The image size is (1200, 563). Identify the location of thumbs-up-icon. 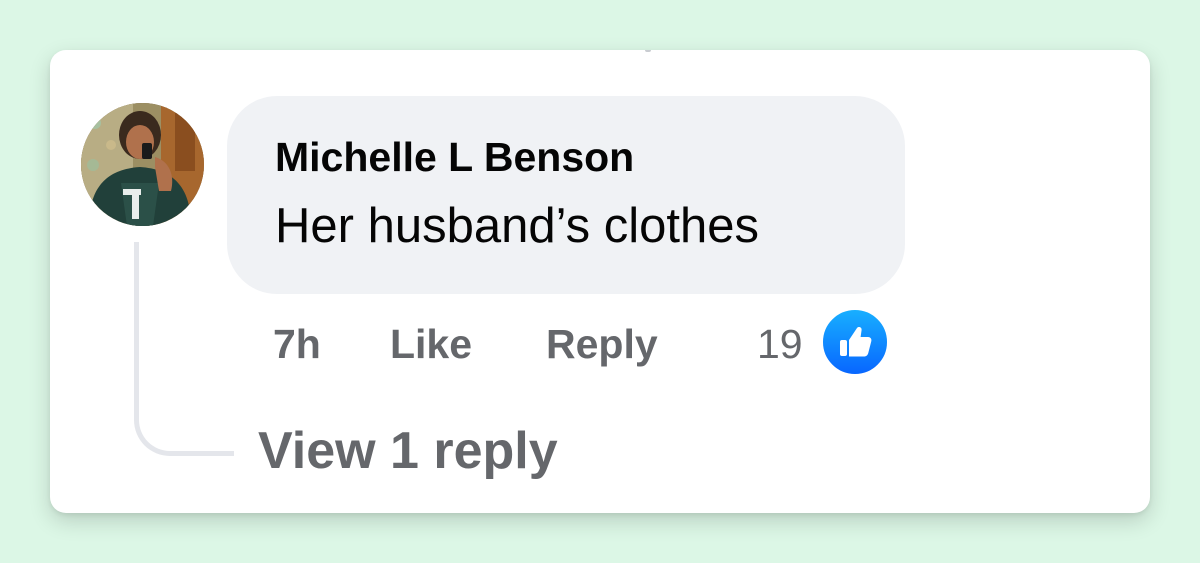
(855, 342).